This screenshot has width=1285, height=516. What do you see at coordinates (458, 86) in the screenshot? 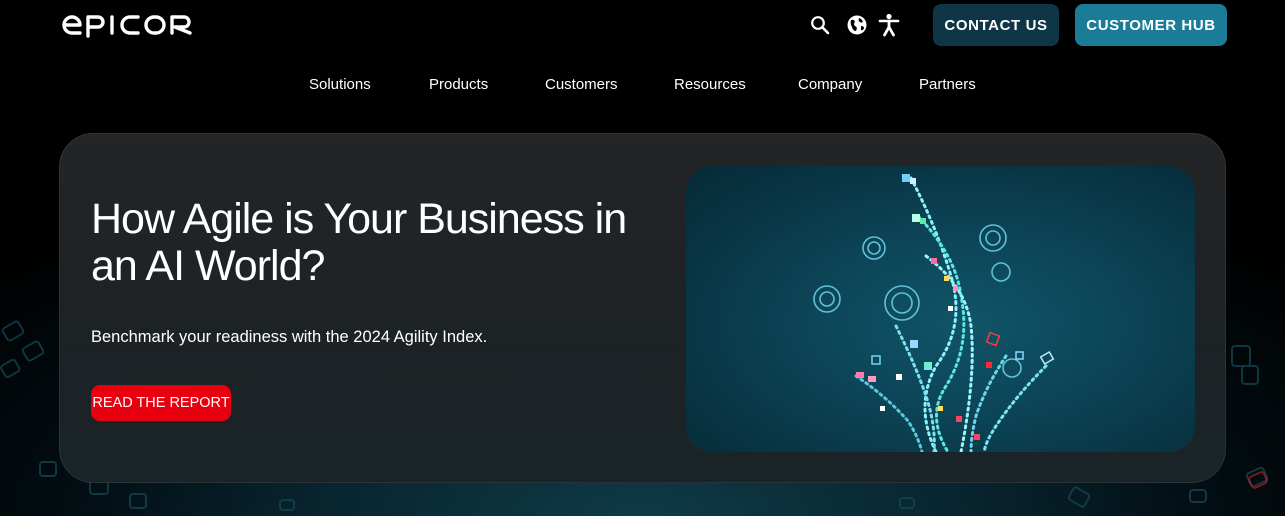
I see `nav-item-products: Products` at bounding box center [458, 86].